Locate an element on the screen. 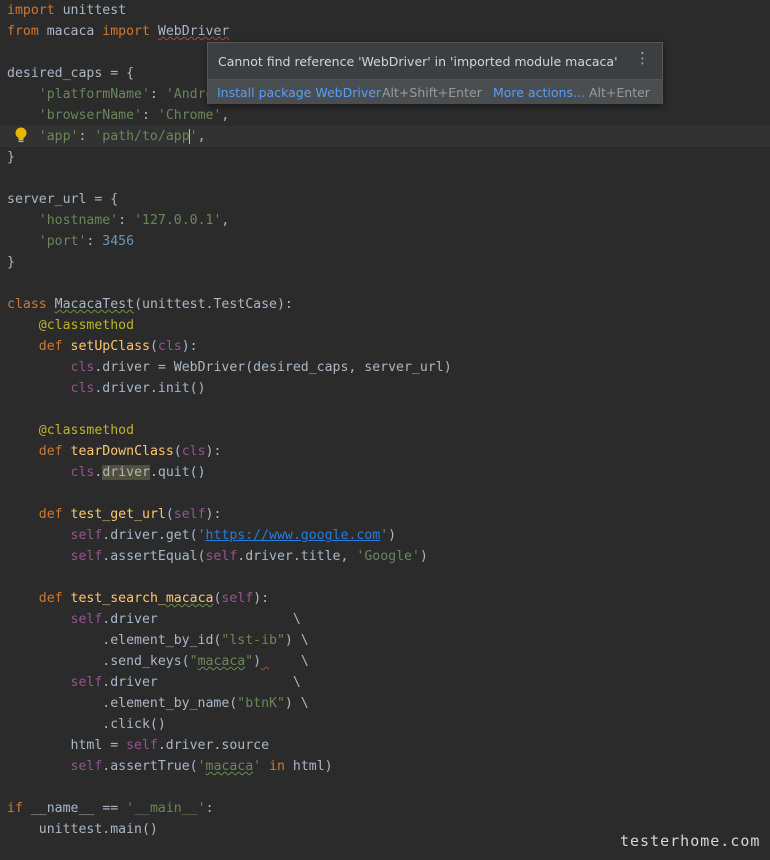 This screenshot has height=860, width=770. code-line: cls.driver.quit() is located at coordinates (385, 472).